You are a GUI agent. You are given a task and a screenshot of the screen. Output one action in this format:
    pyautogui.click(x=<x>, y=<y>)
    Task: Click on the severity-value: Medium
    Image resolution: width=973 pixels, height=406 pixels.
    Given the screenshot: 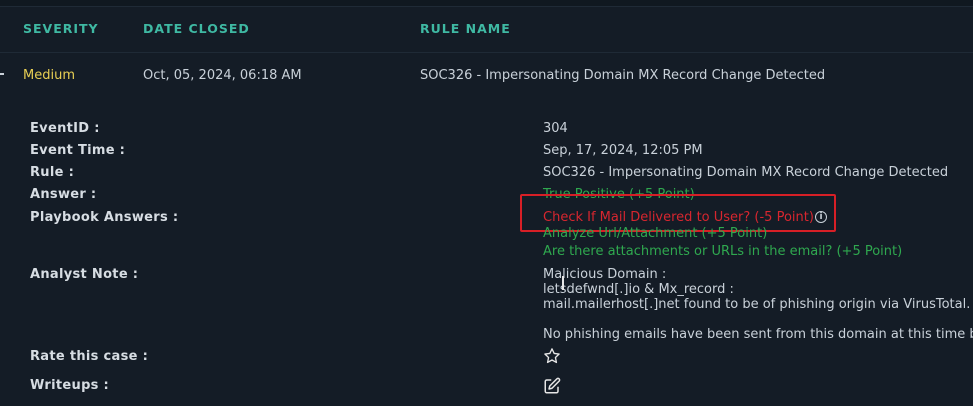 What is the action you would take?
    pyautogui.click(x=49, y=75)
    